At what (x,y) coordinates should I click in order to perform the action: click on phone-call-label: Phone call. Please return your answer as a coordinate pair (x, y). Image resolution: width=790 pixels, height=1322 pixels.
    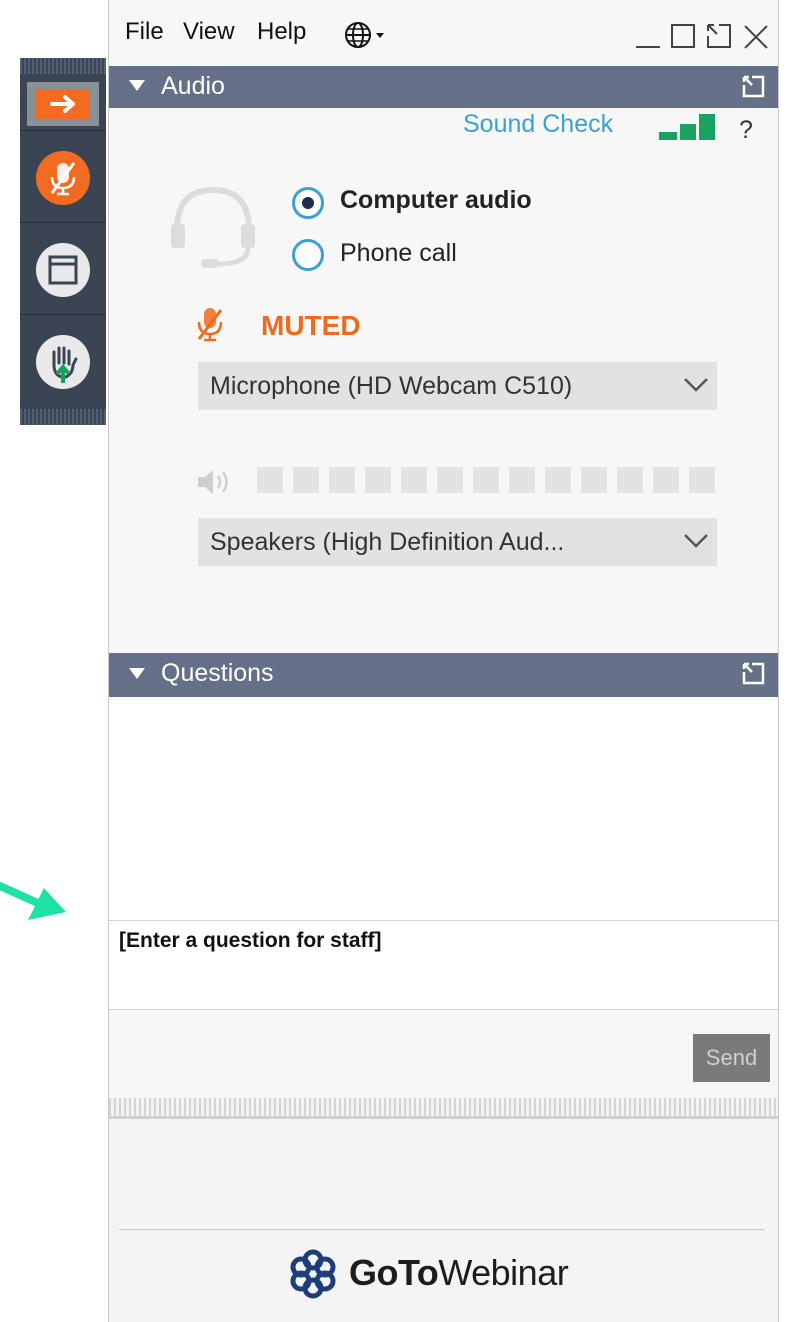
    Looking at the image, I should click on (398, 253).